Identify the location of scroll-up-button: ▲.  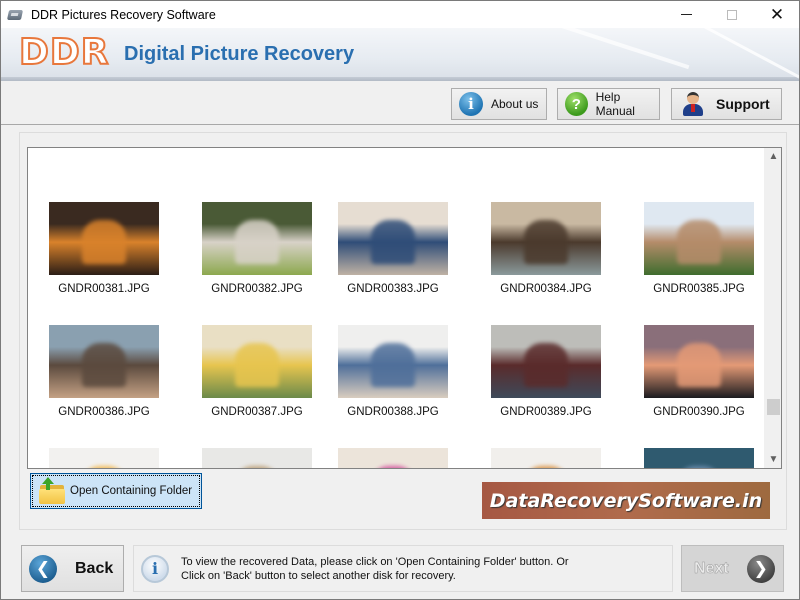
(773, 156).